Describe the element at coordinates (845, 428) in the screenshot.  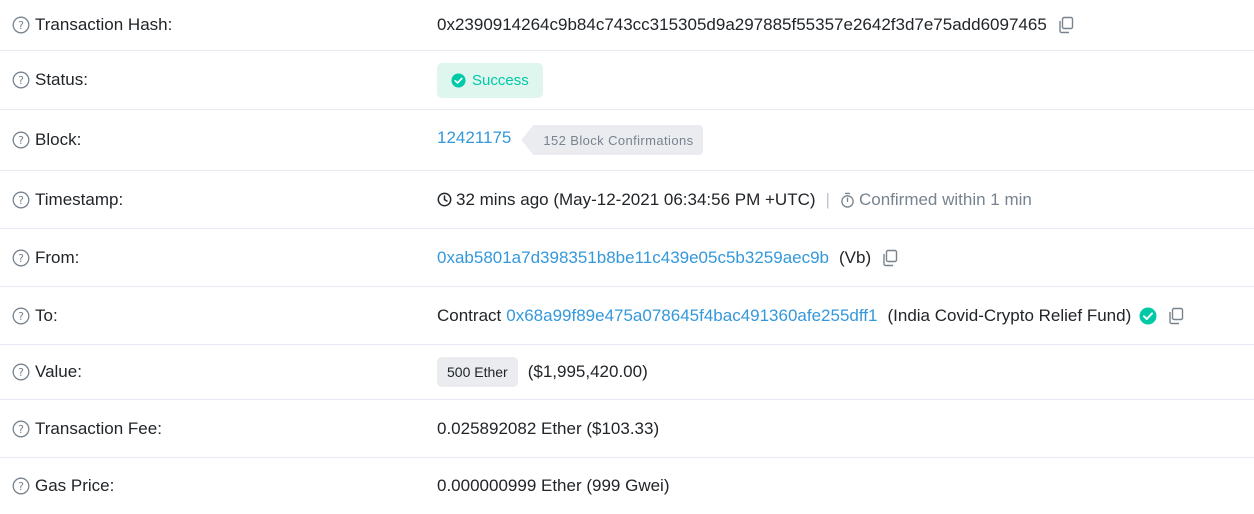
I see `value-transaction-fee: 0.025892082 Ether ($103.33)` at that location.